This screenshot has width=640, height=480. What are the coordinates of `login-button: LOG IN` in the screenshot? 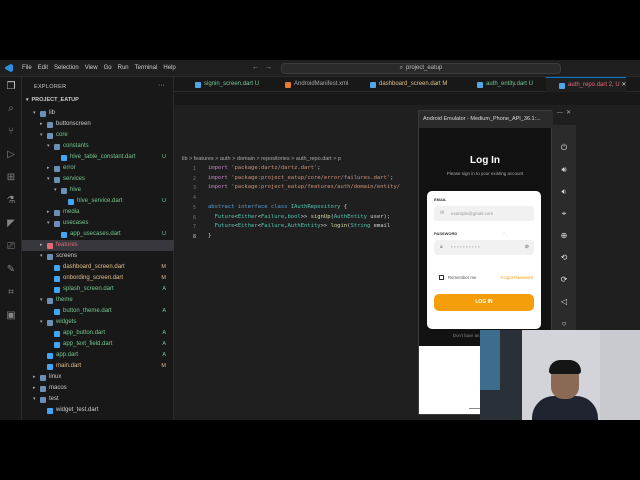 It's located at (484, 302).